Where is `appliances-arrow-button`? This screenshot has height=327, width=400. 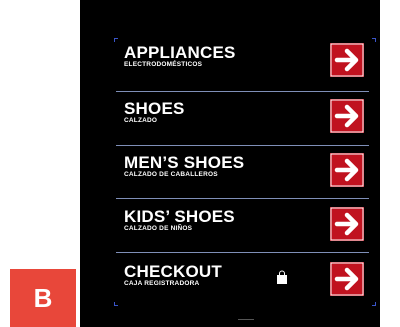 appliances-arrow-button is located at coordinates (347, 60).